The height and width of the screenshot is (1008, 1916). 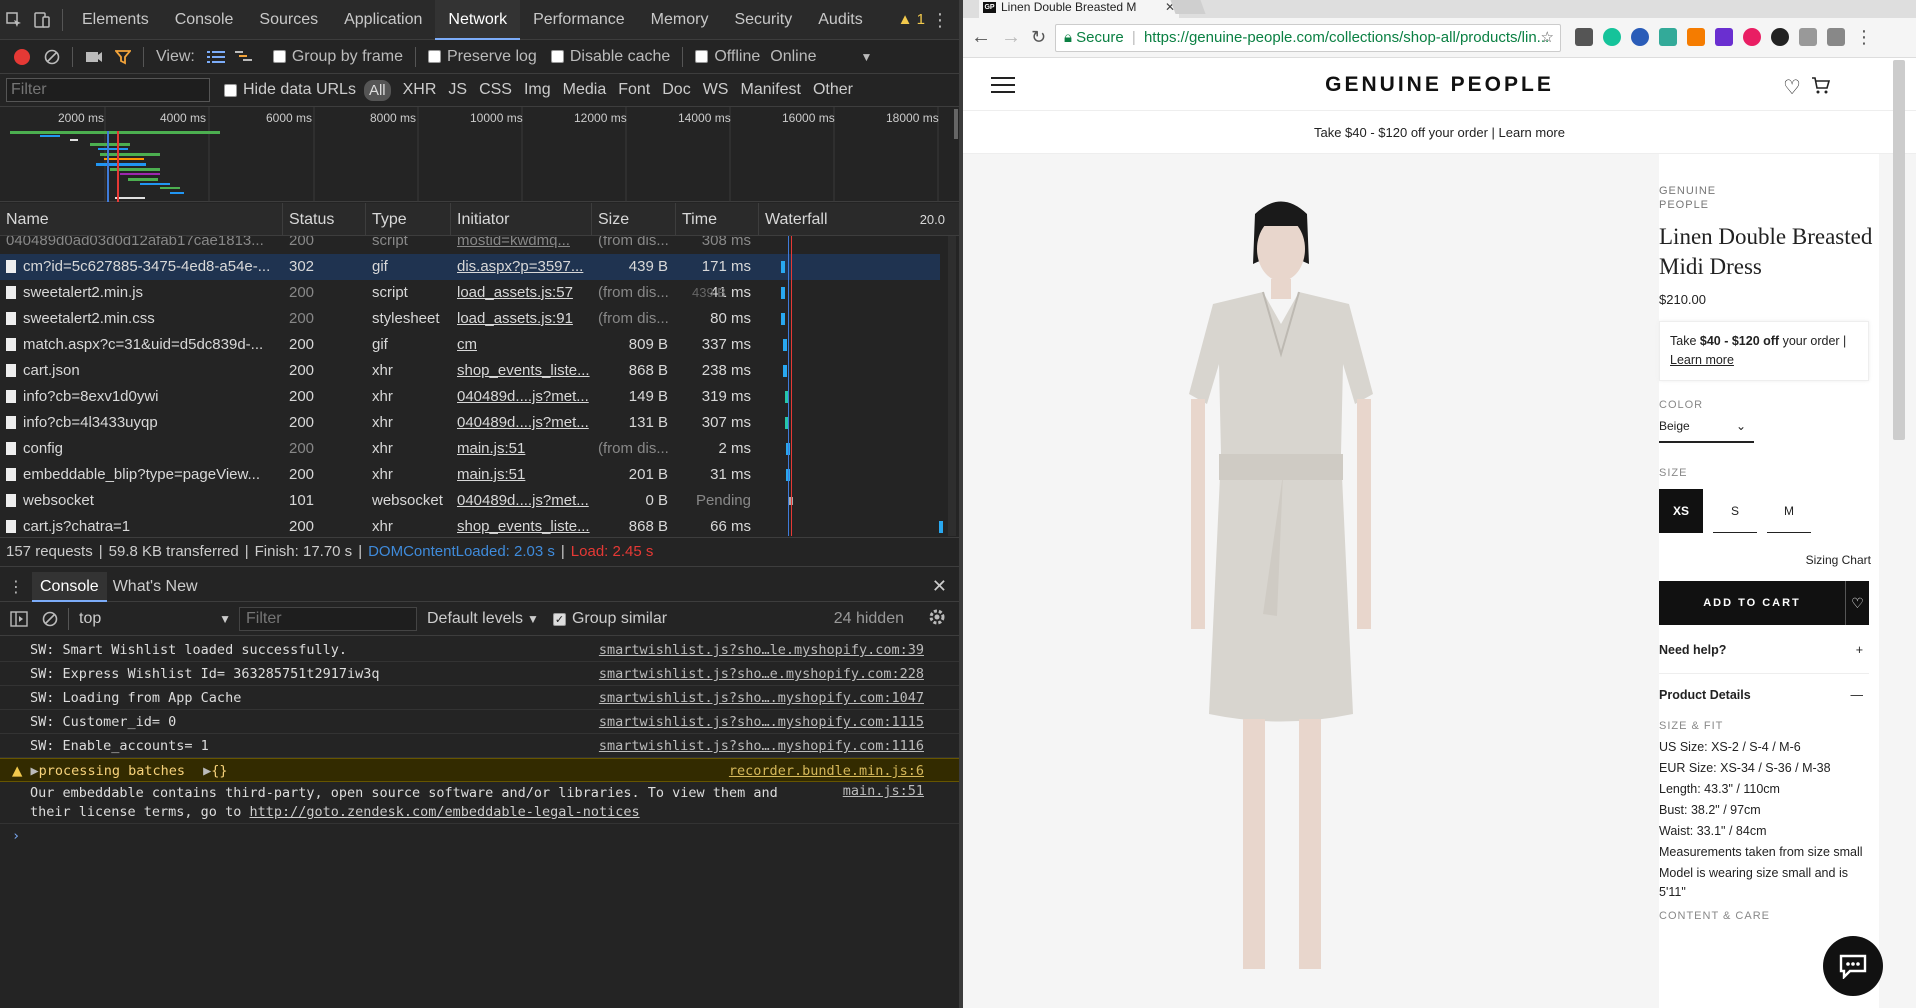 I want to click on column-initiator: Initiator, so click(x=521, y=219).